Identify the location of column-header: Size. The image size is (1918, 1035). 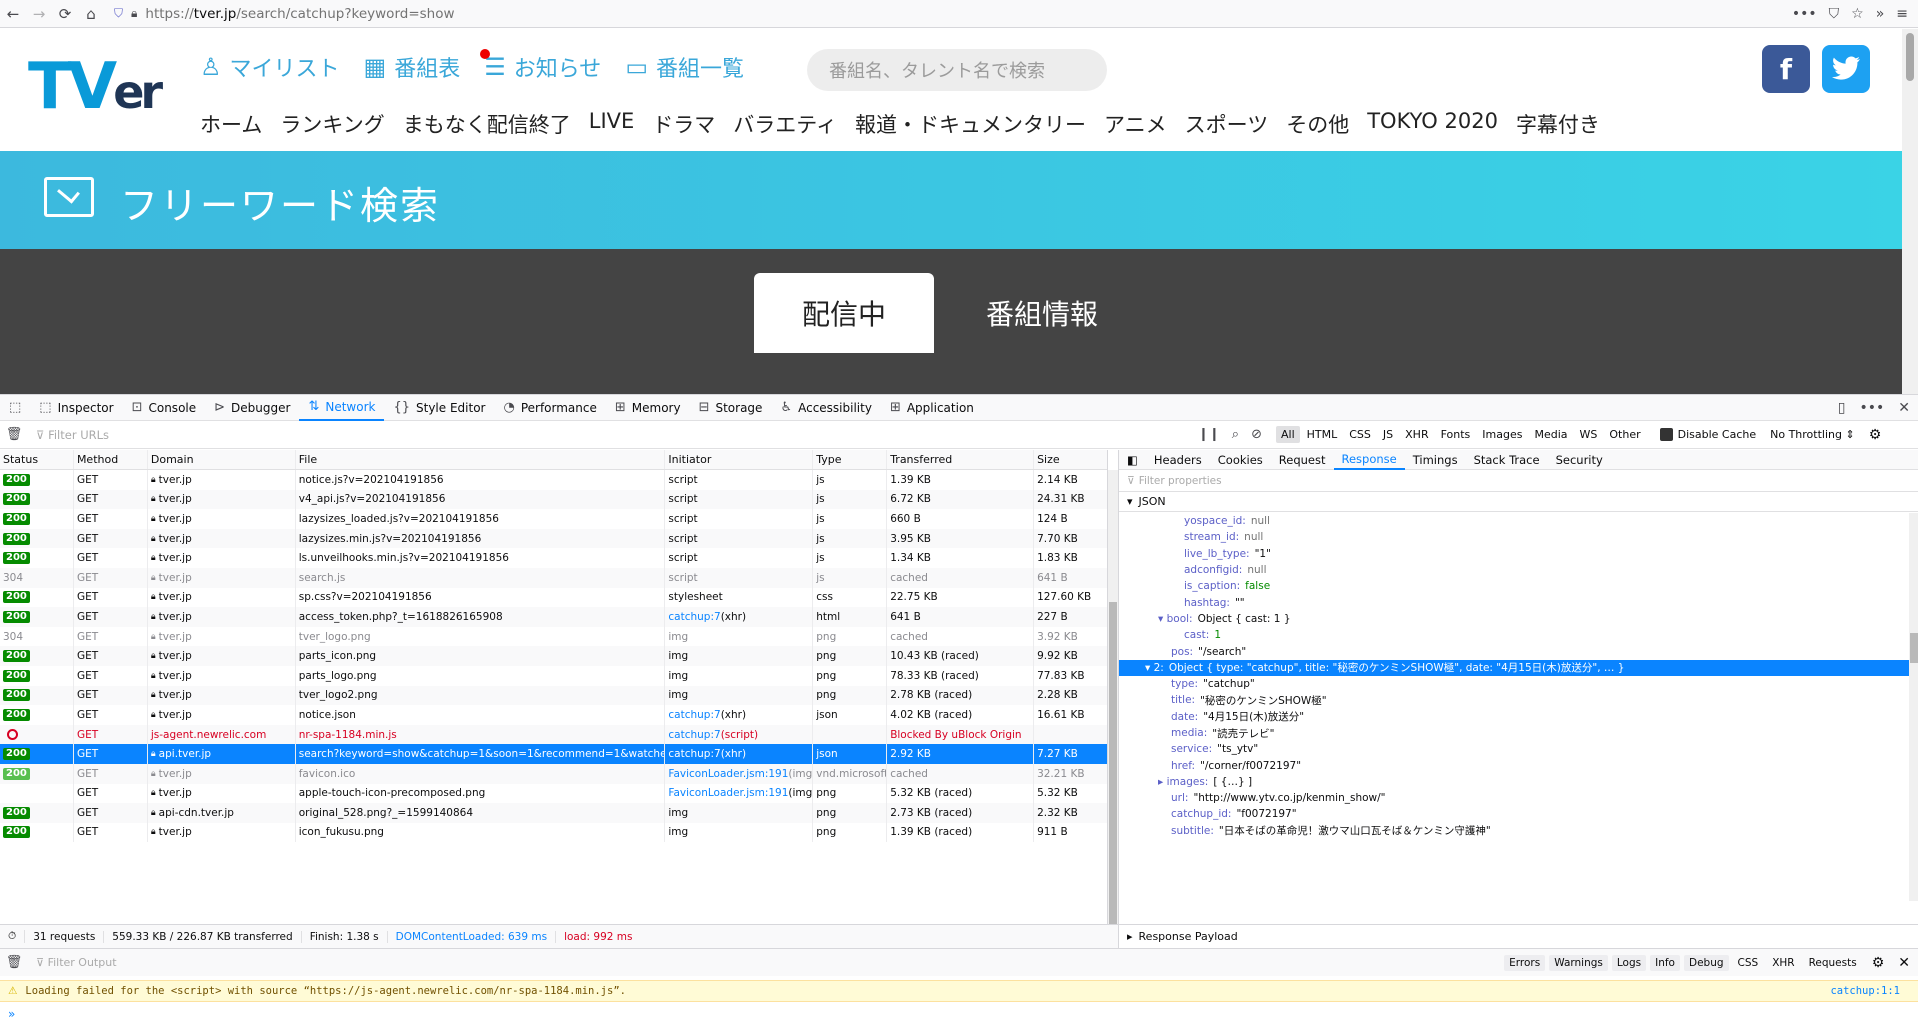
(1070, 459).